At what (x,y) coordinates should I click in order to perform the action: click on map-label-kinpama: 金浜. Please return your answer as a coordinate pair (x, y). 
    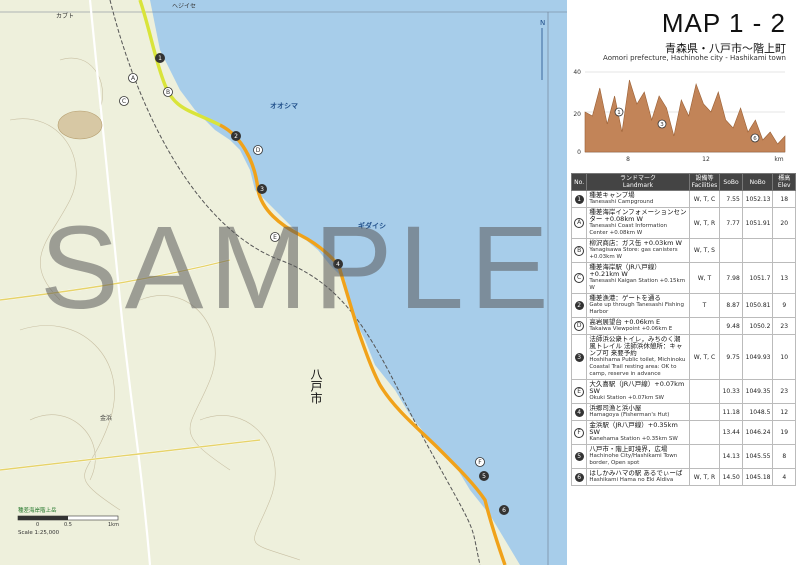
    Looking at the image, I should click on (106, 418).